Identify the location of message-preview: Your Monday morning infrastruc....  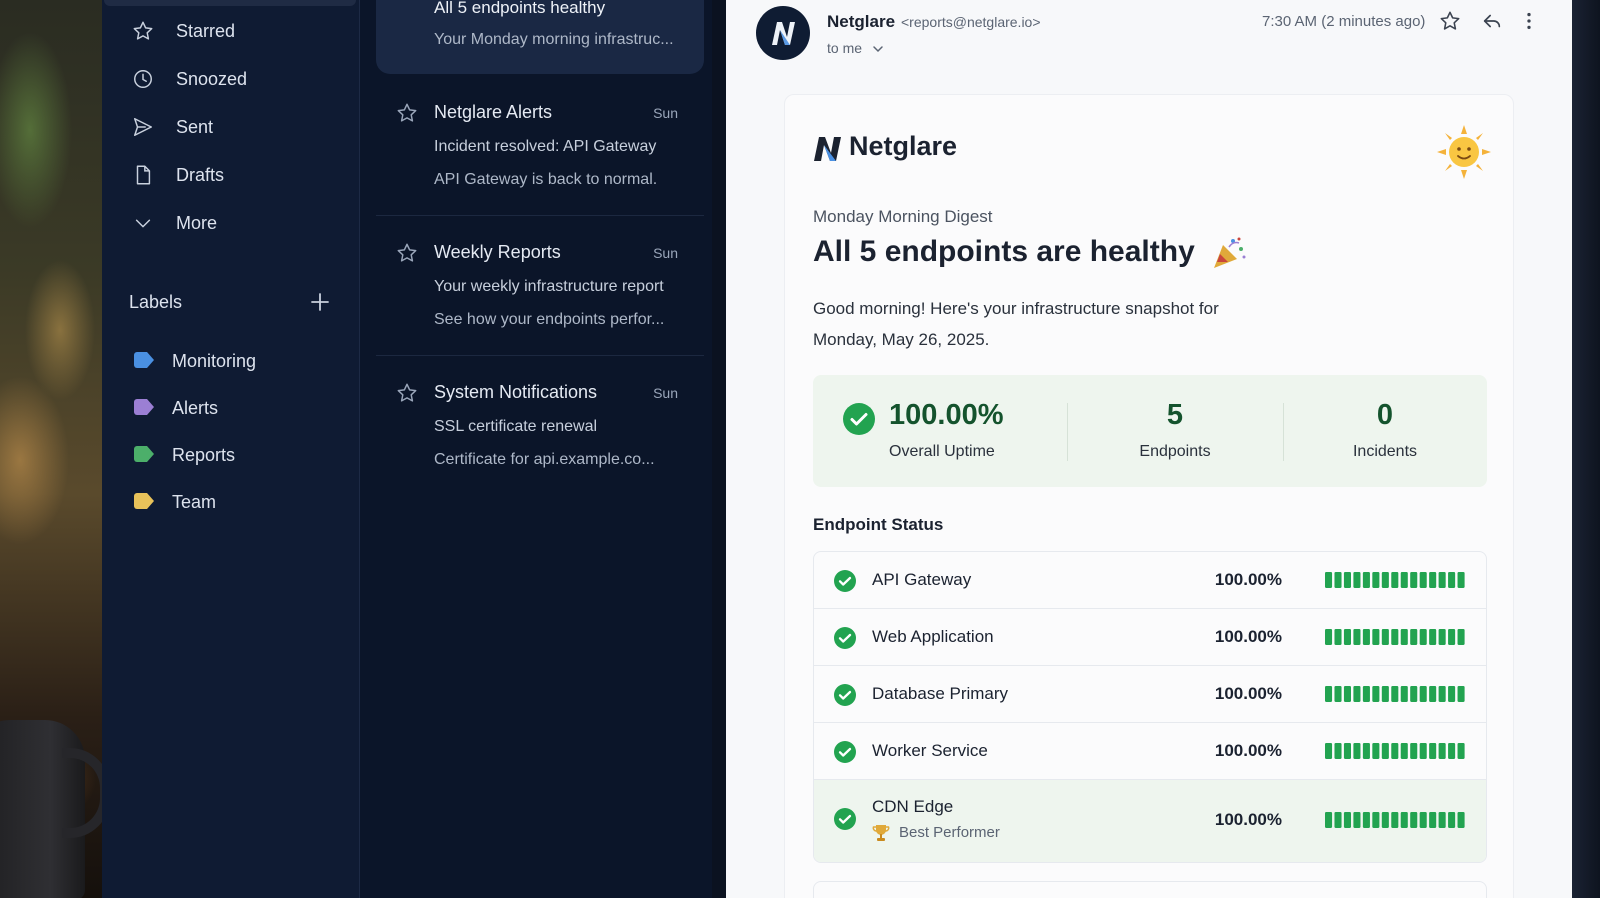
(554, 39).